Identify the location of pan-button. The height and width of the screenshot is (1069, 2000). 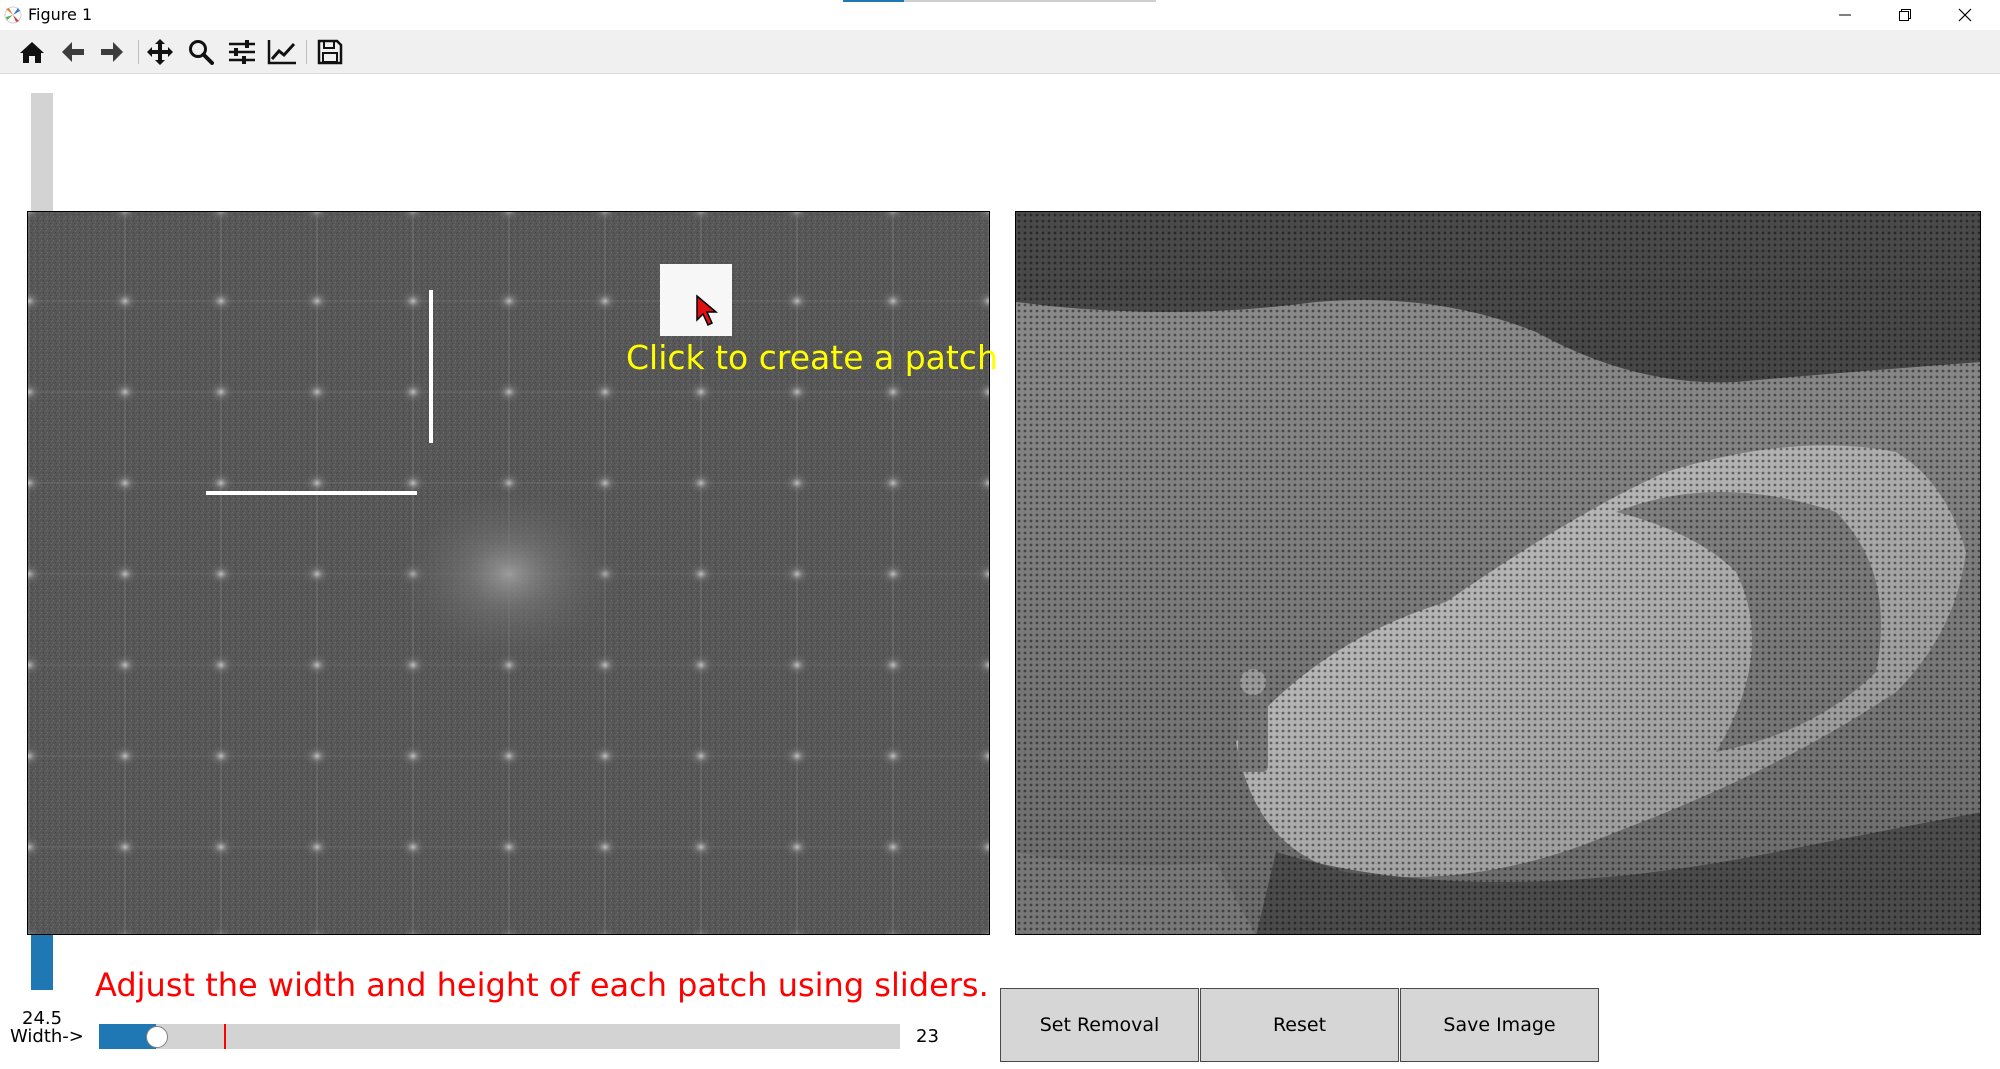
(160, 52).